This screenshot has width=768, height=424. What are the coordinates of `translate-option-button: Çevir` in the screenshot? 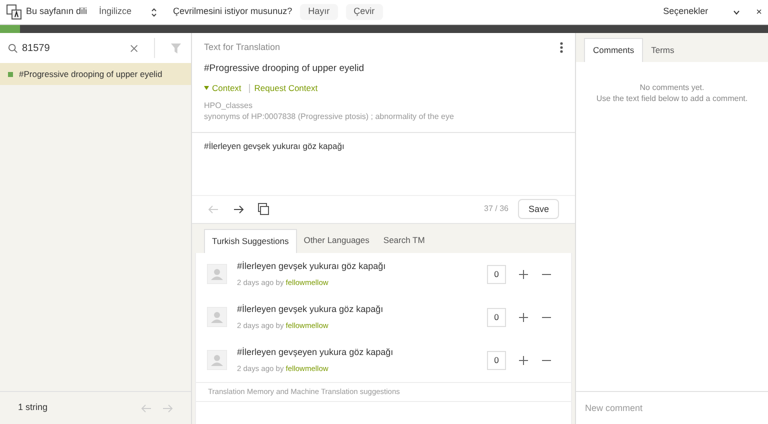 It's located at (364, 12).